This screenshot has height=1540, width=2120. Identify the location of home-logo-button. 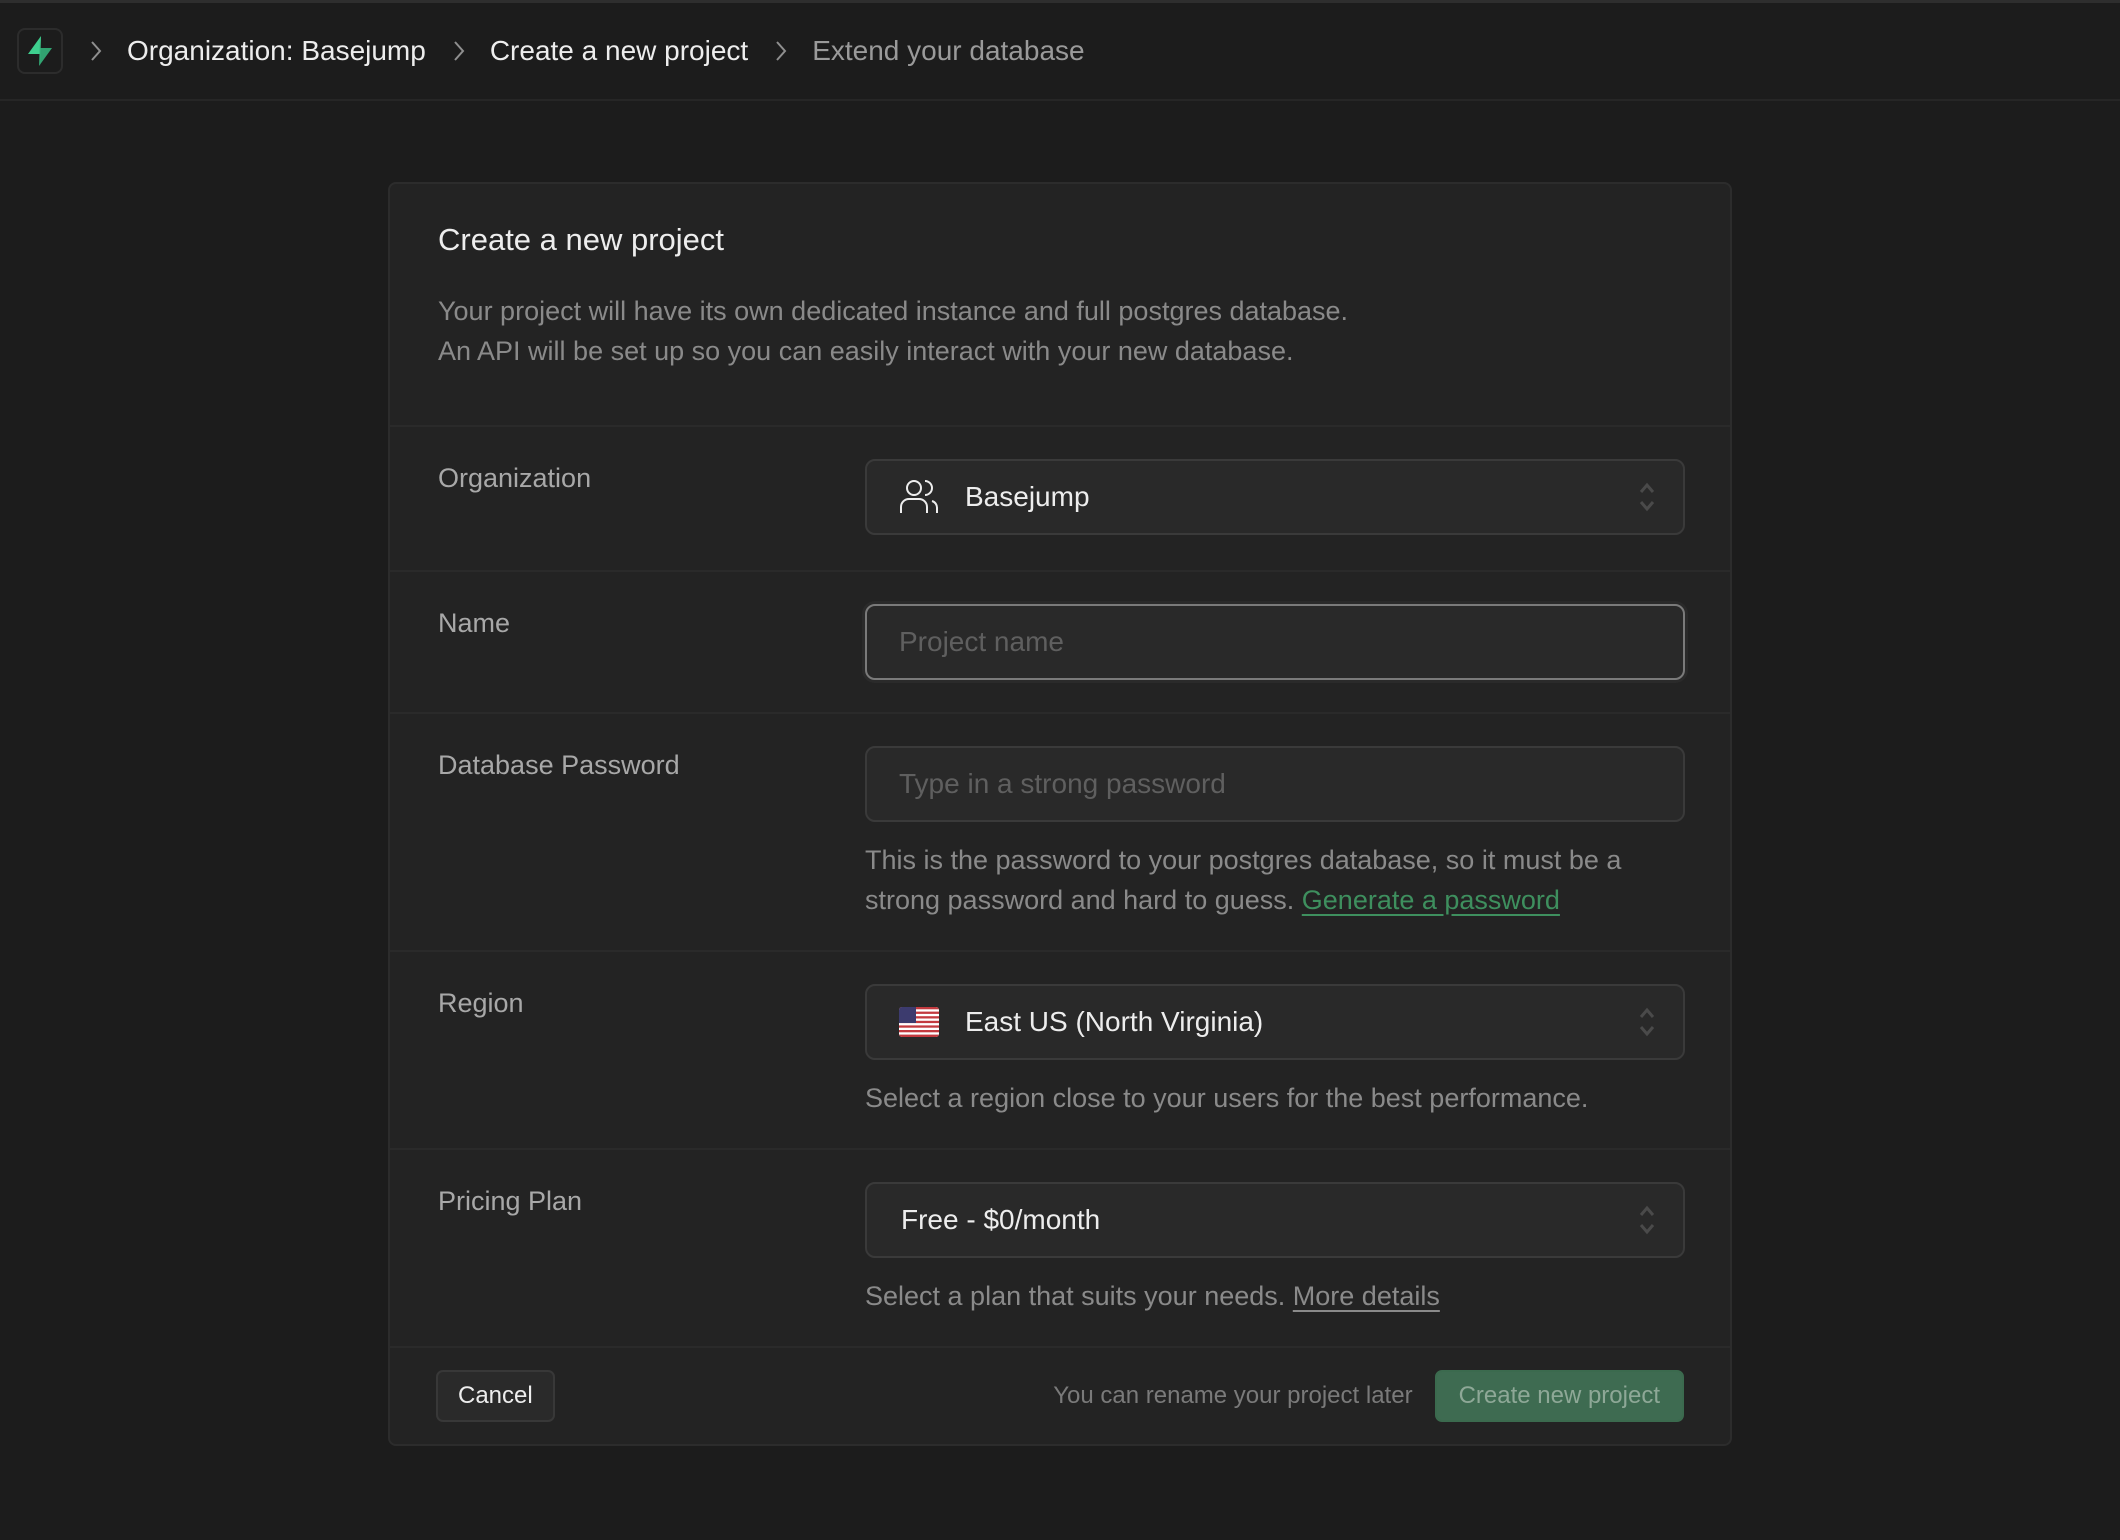
(40, 51).